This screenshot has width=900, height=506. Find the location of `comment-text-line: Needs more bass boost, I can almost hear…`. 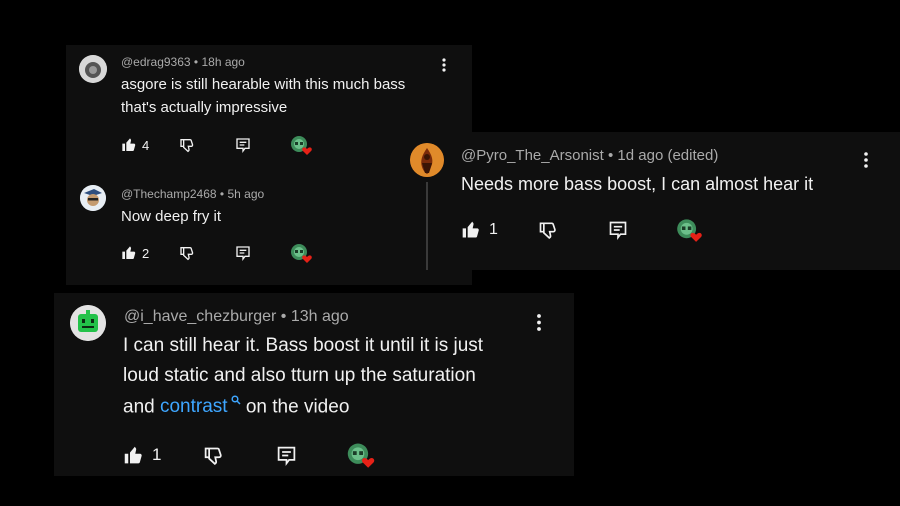

comment-text-line: Needs more bass boost, I can almost hear… is located at coordinates (637, 184).